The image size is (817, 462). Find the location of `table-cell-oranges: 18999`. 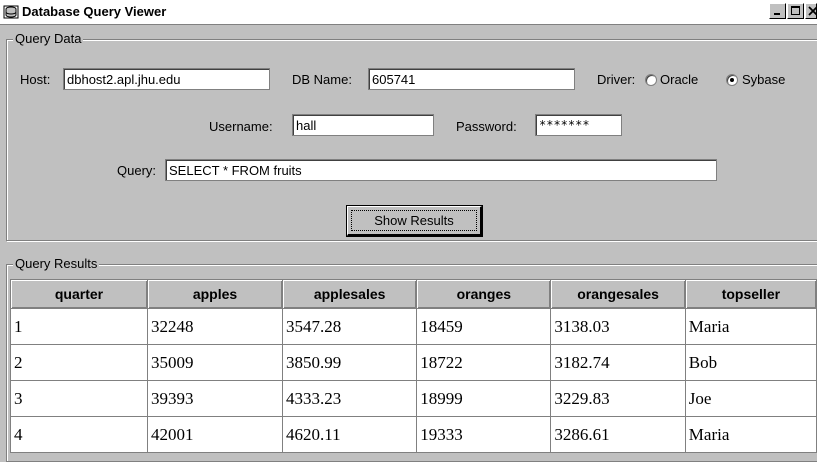

table-cell-oranges: 18999 is located at coordinates (484, 398).